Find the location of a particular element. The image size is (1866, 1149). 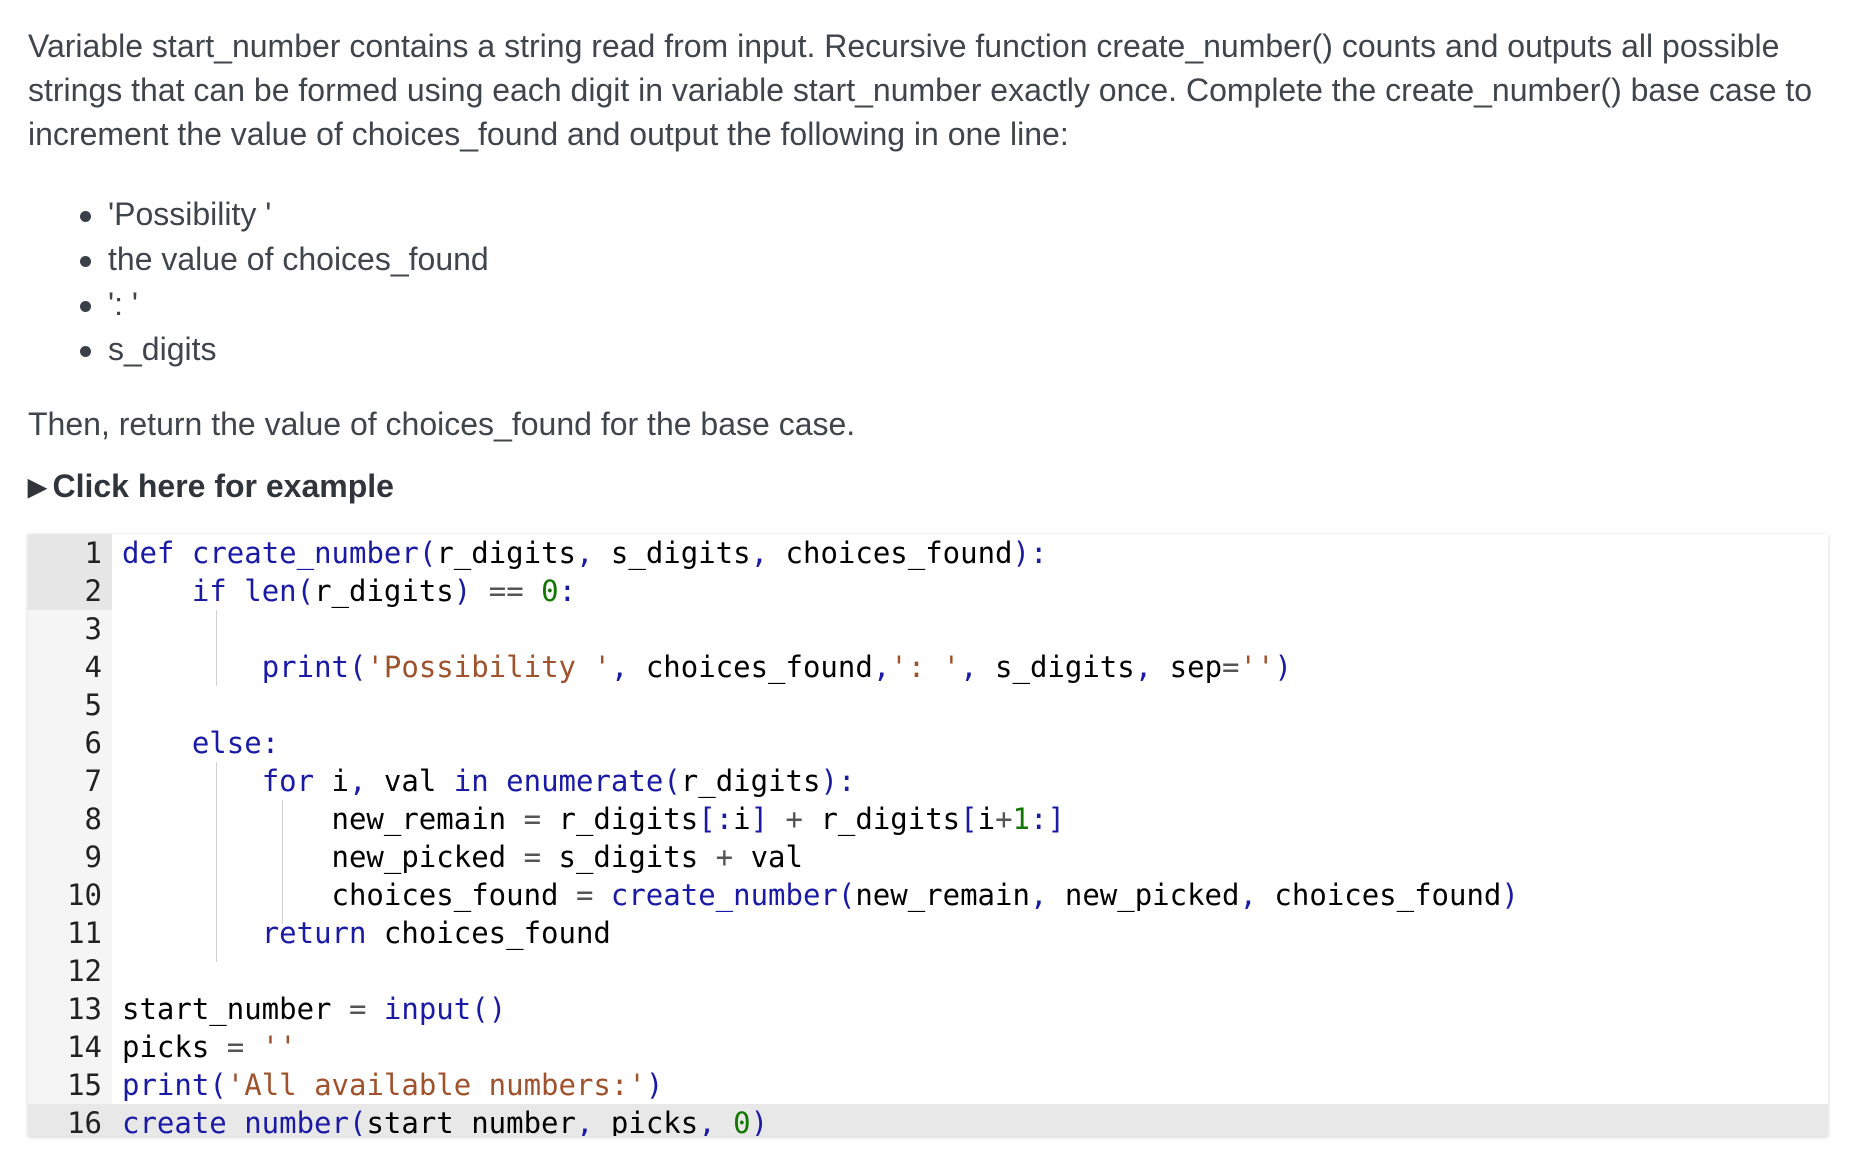

list-item: ' is located at coordinates (284, 304).